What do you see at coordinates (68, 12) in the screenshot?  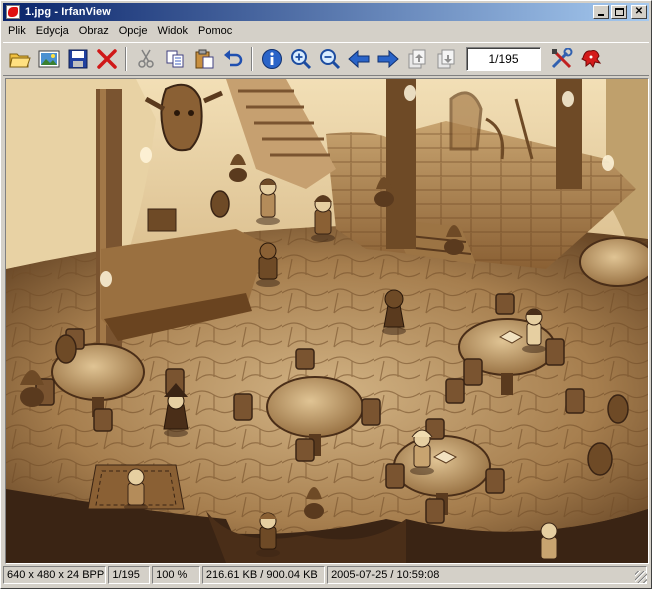 I see `window-title: 1.jpg - IrfanView` at bounding box center [68, 12].